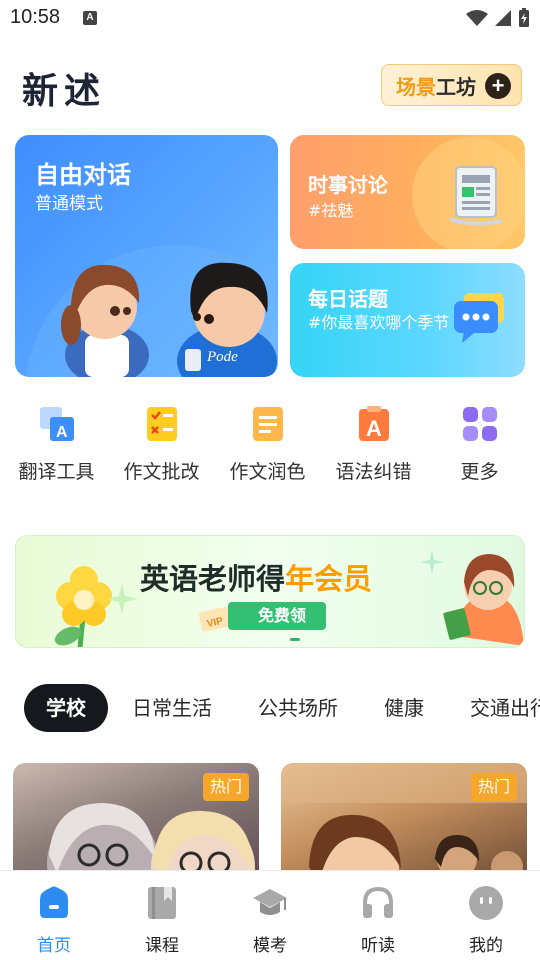 The width and height of the screenshot is (540, 960). I want to click on banner-page-indicator, so click(295, 639).